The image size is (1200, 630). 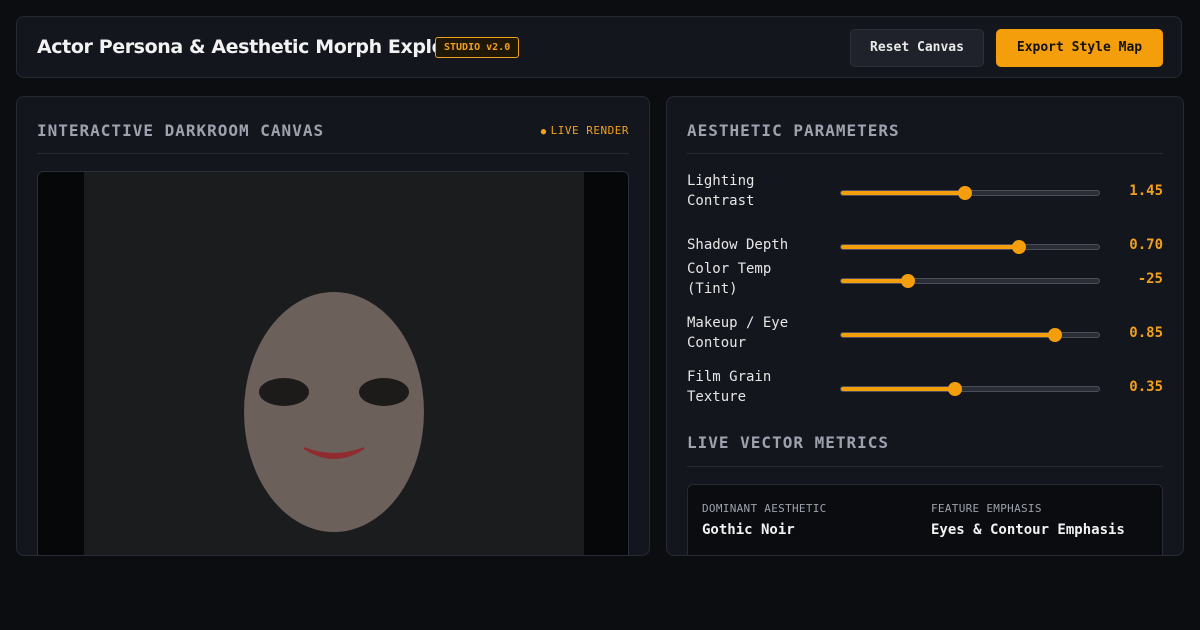 What do you see at coordinates (925, 466) in the screenshot?
I see `metrics-divider` at bounding box center [925, 466].